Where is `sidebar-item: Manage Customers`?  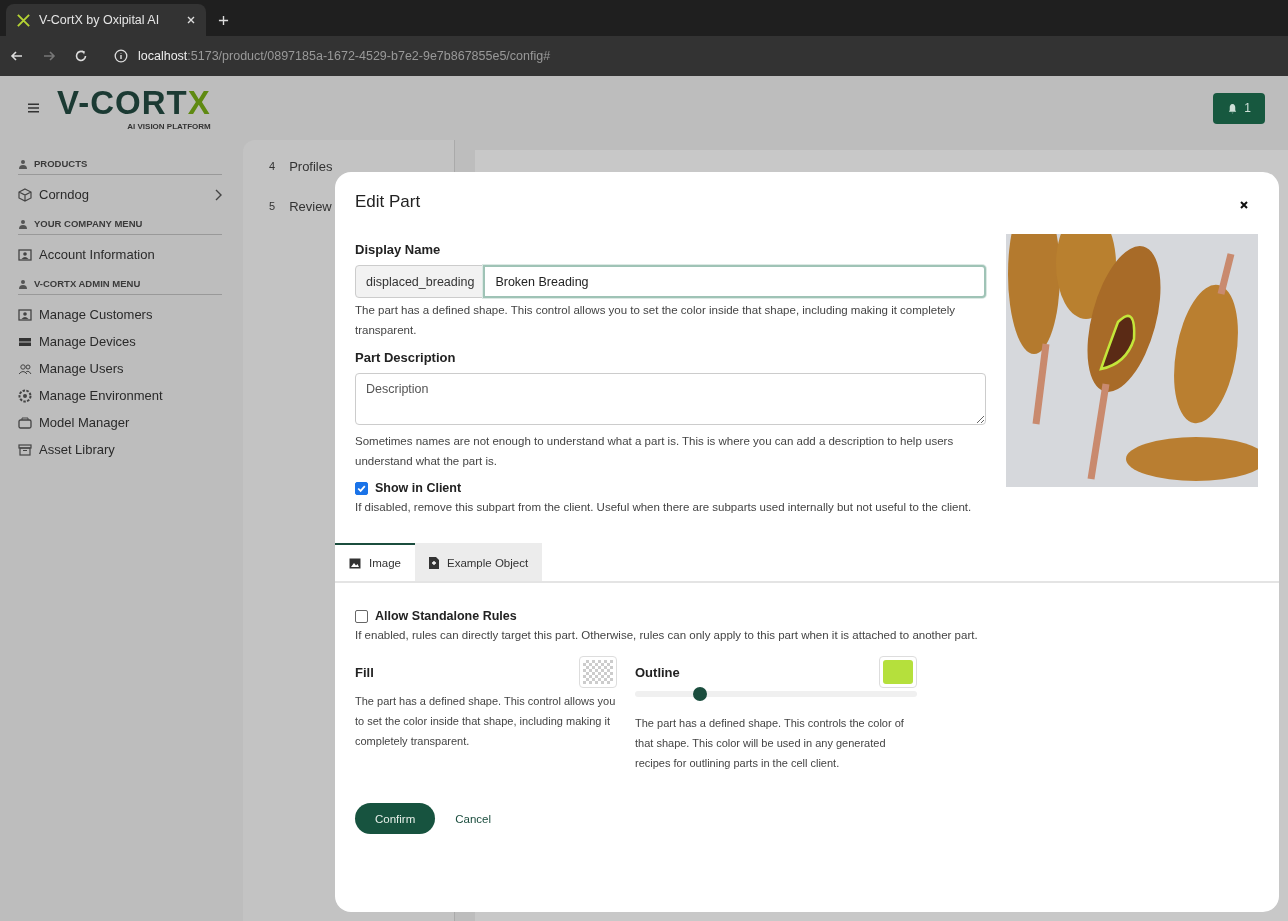
sidebar-item: Manage Customers is located at coordinates (120, 314).